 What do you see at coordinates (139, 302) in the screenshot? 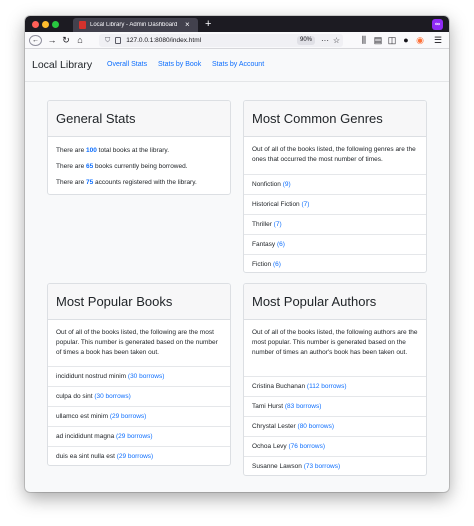
I see `card-title: Most Popular Books` at bounding box center [139, 302].